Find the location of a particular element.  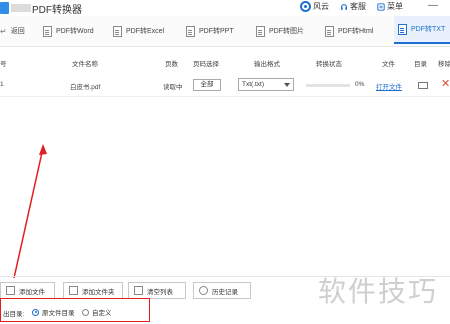

add-file-button: 添加文件 is located at coordinates (27, 290).